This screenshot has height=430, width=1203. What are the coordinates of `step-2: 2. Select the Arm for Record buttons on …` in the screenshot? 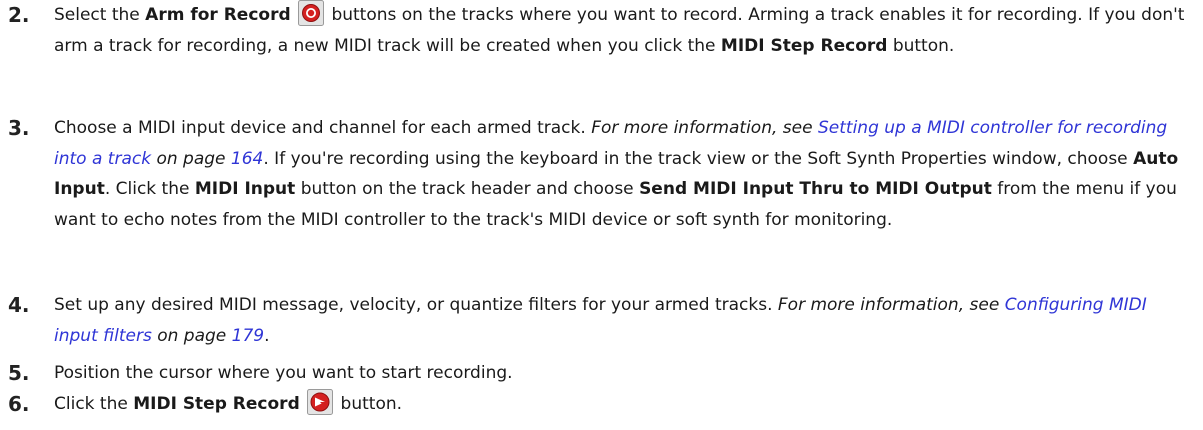 It's located at (593, 30).